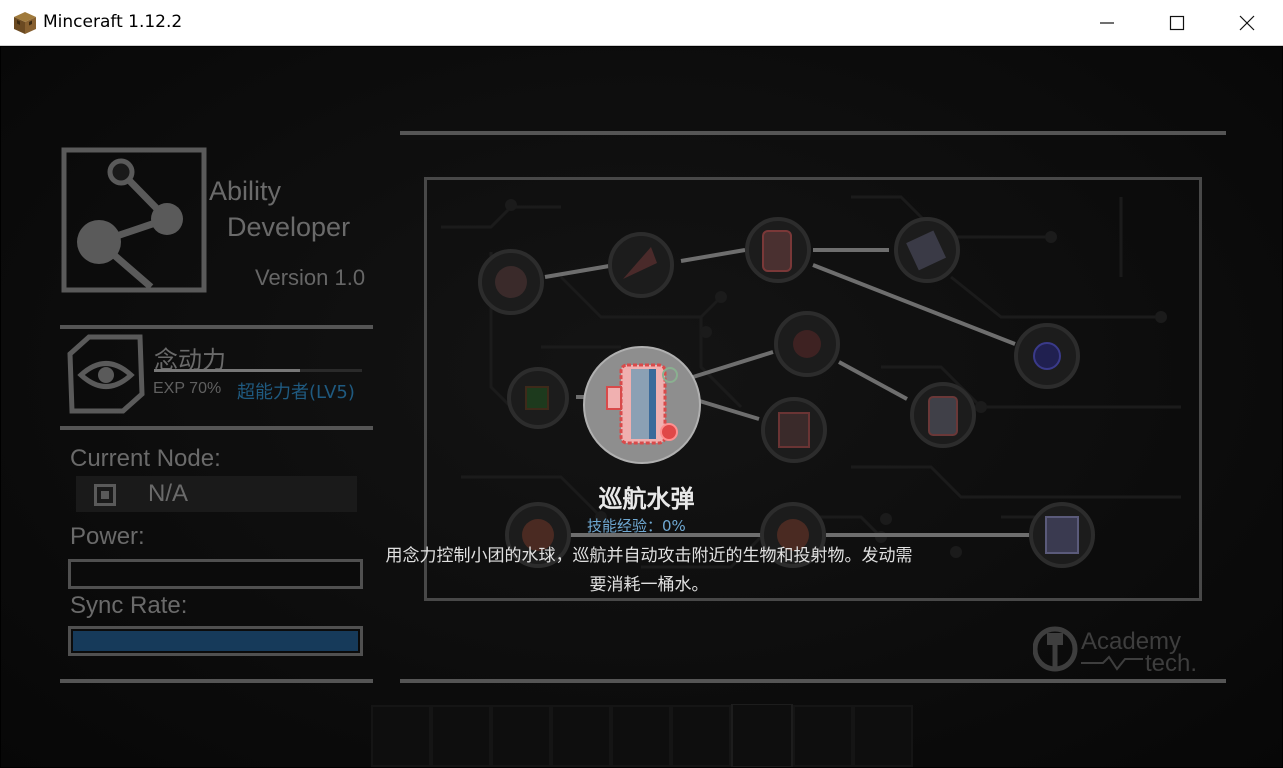  I want to click on academy-tech-logo-icon, so click(1055, 649).